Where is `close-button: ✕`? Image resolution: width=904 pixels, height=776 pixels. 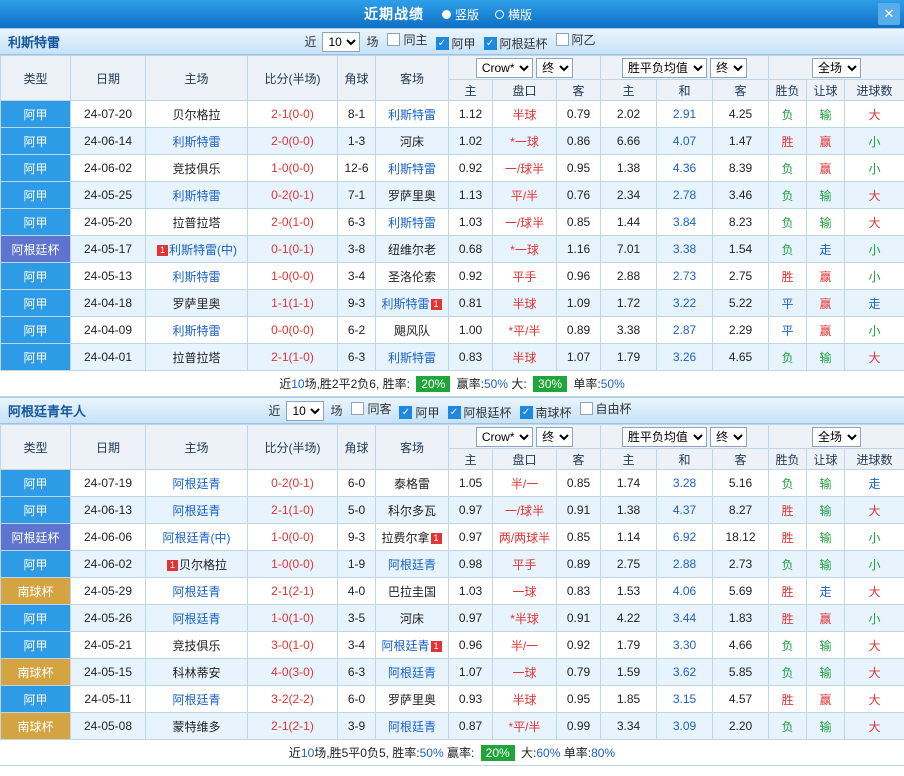 close-button: ✕ is located at coordinates (889, 14).